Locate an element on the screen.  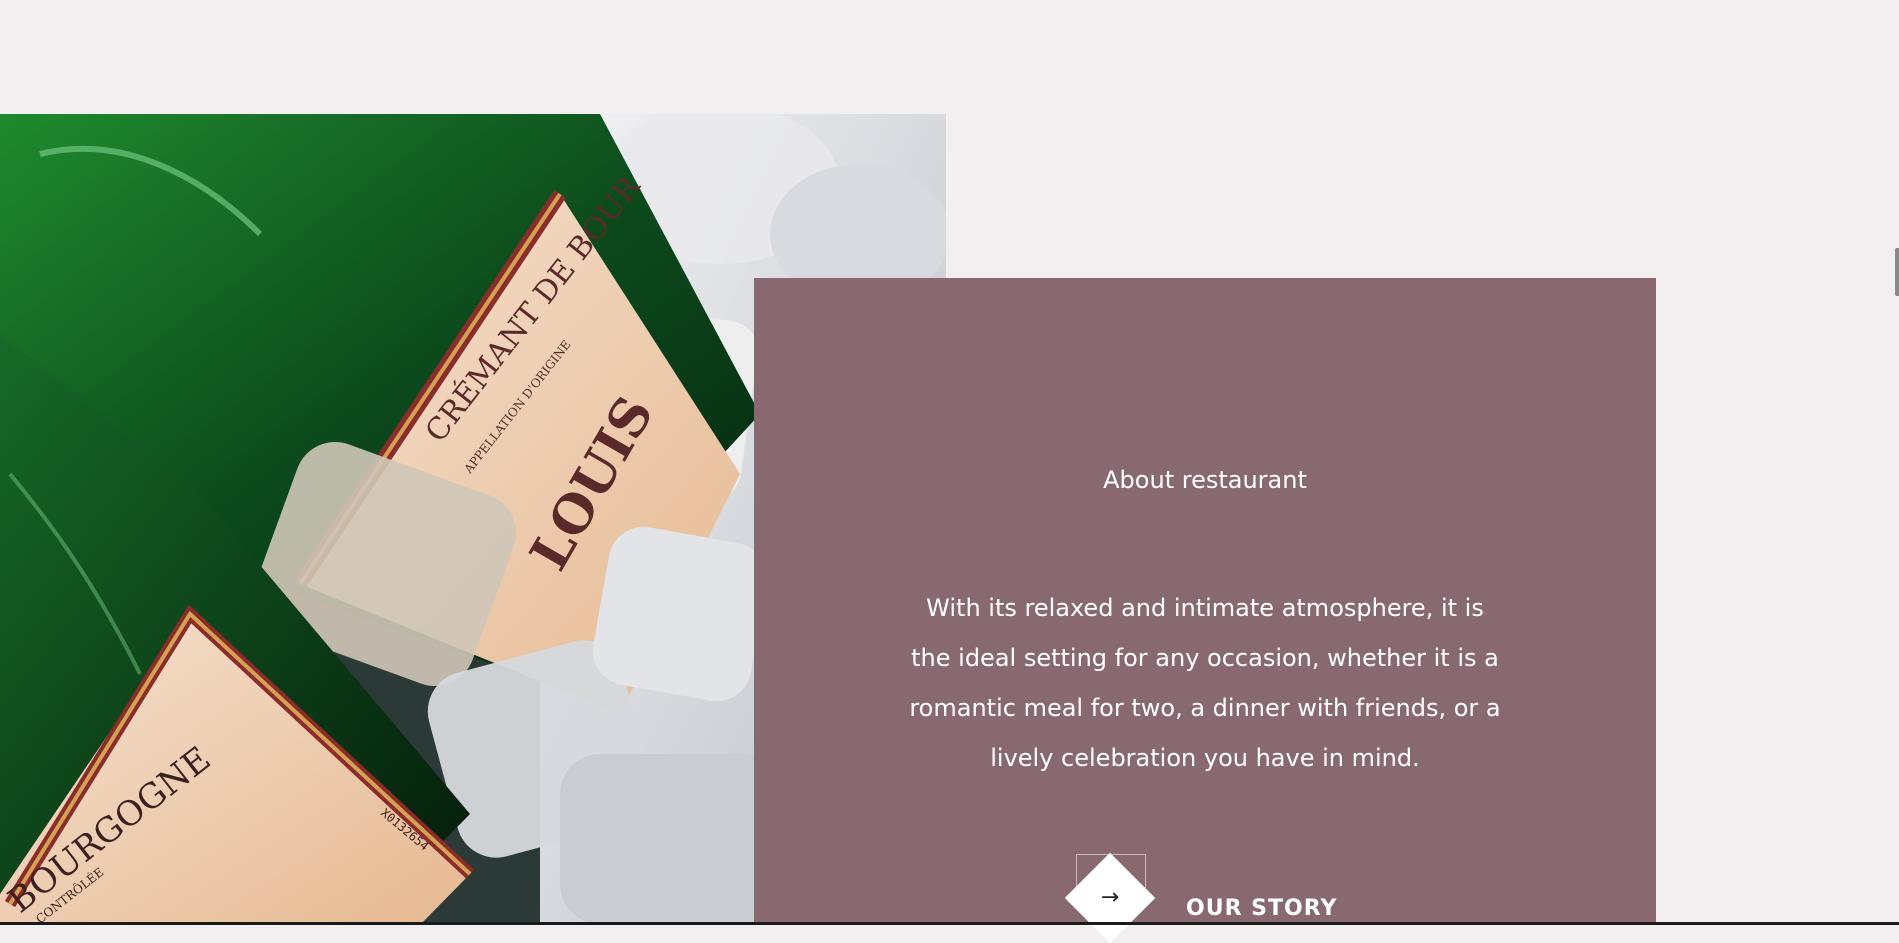
scrollbar-thumb is located at coordinates (1897, 272).